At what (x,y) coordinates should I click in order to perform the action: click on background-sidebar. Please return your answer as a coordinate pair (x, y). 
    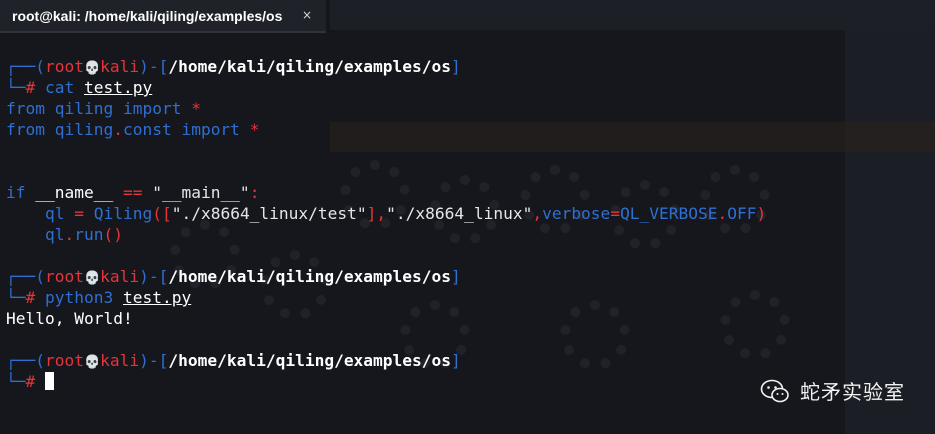
    Looking at the image, I should click on (890, 232).